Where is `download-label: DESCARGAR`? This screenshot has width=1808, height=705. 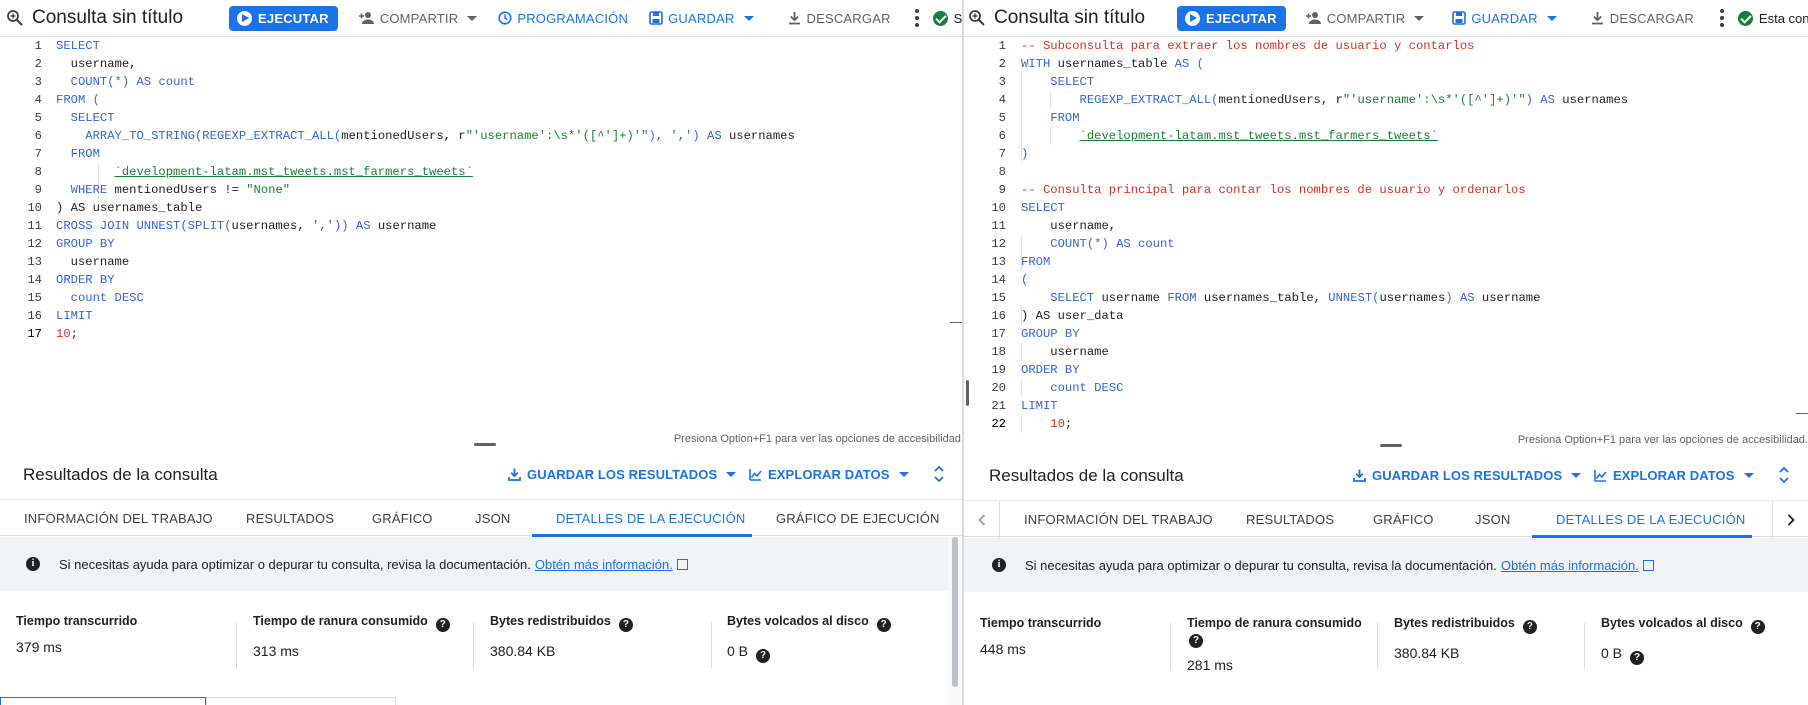 download-label: DESCARGAR is located at coordinates (848, 18).